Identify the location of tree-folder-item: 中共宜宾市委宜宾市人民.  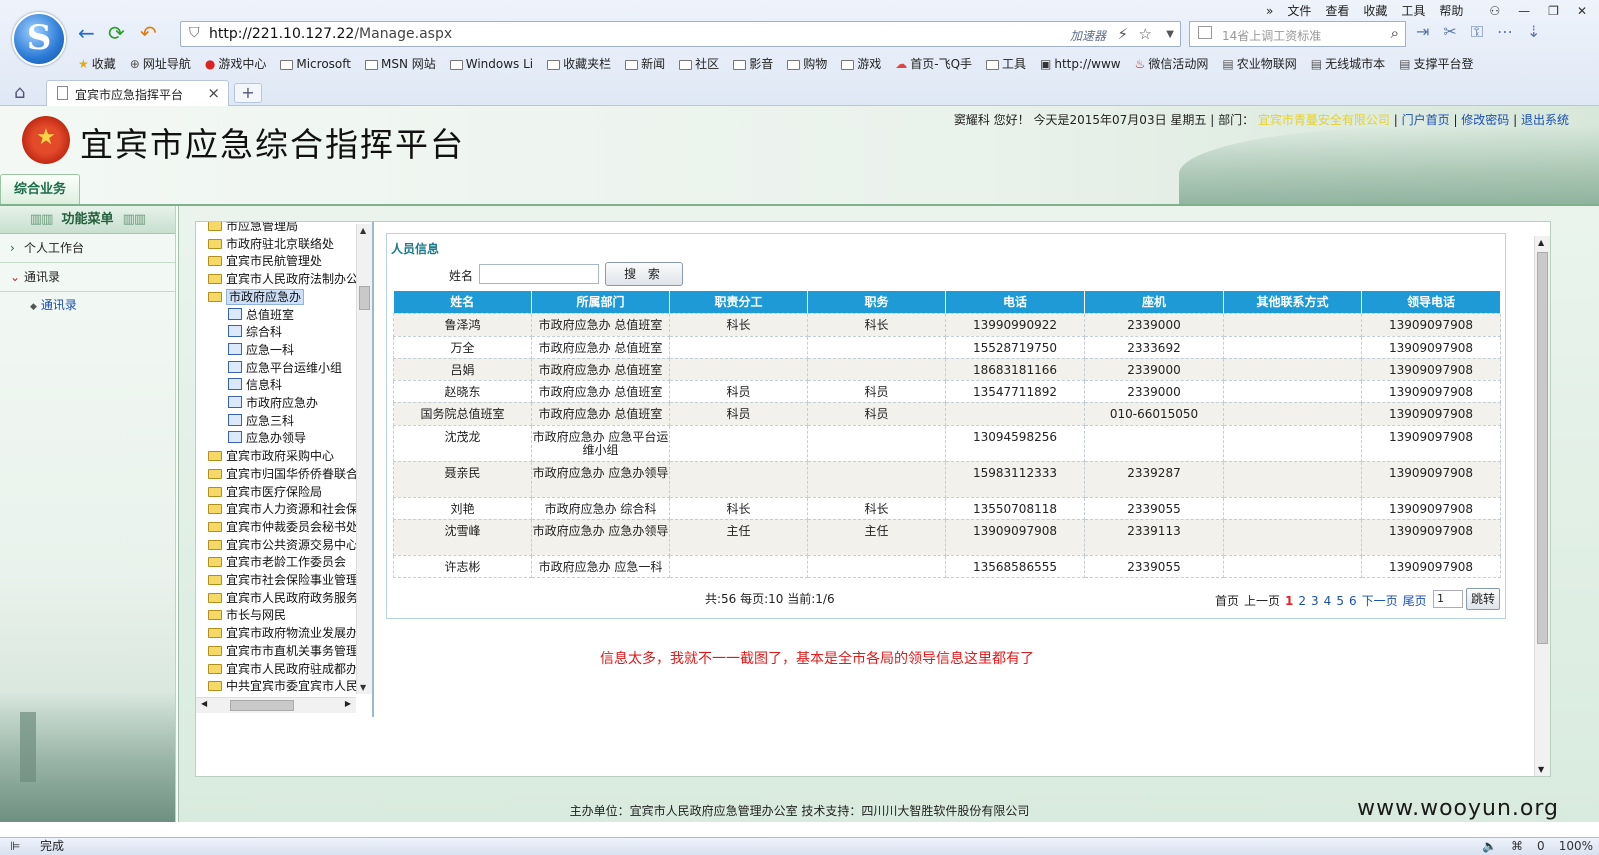
(283, 686).